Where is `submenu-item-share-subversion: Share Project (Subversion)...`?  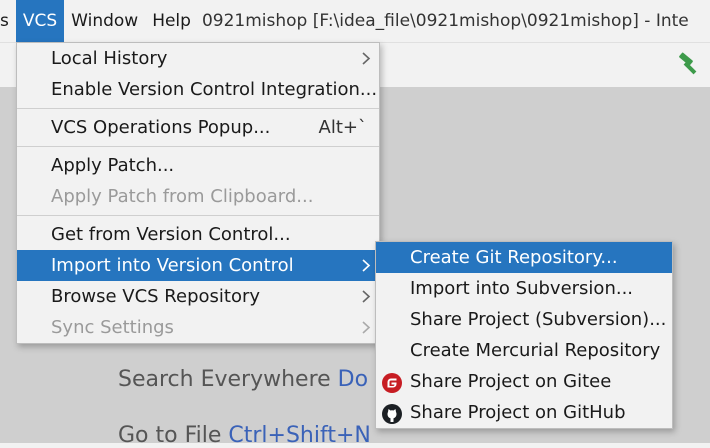
submenu-item-share-subversion: Share Project (Subversion)... is located at coordinates (524, 319).